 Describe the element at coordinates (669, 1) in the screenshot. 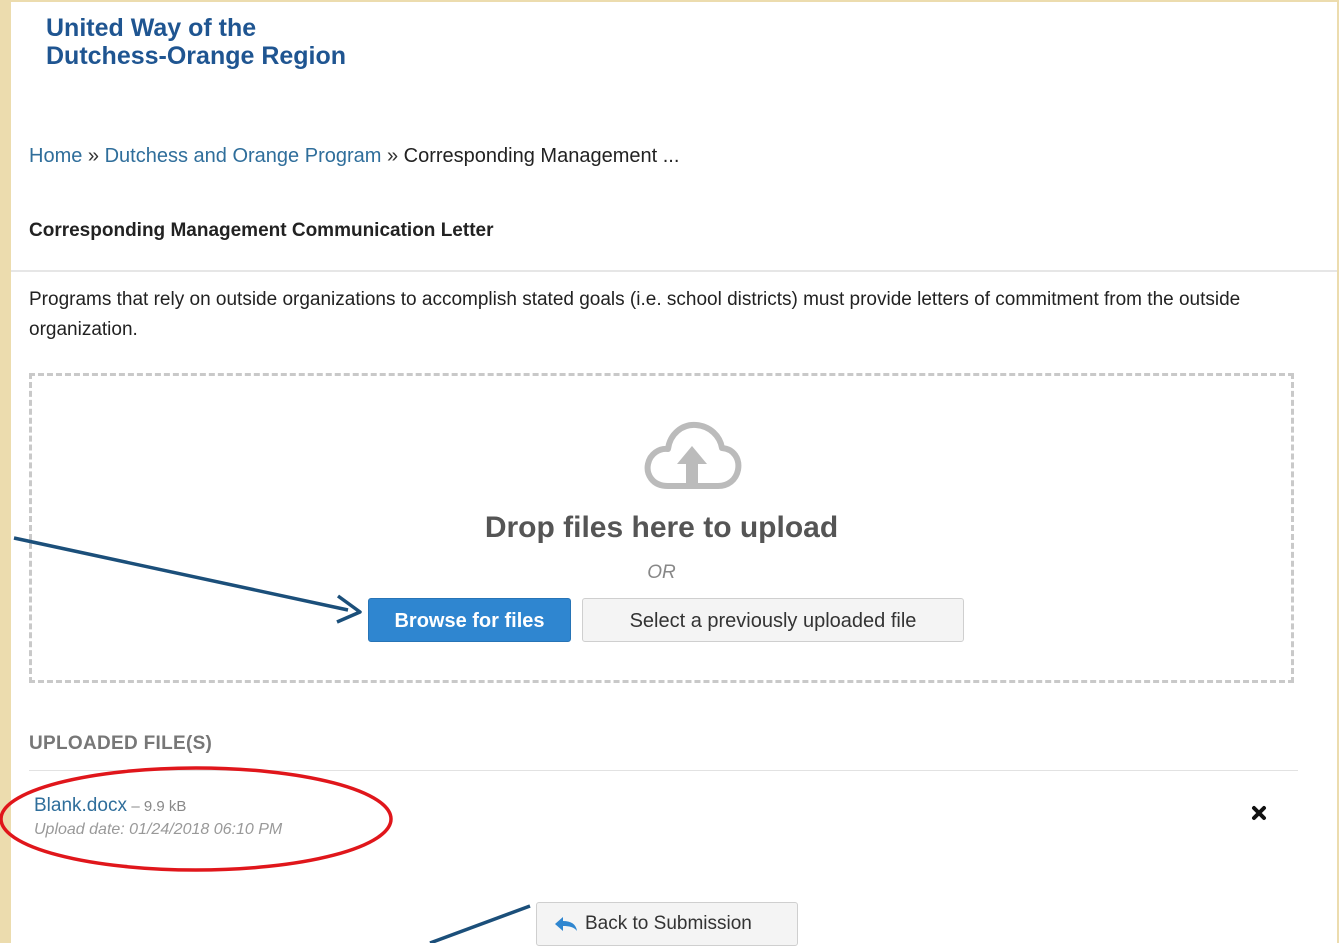

I see `frame-top` at that location.